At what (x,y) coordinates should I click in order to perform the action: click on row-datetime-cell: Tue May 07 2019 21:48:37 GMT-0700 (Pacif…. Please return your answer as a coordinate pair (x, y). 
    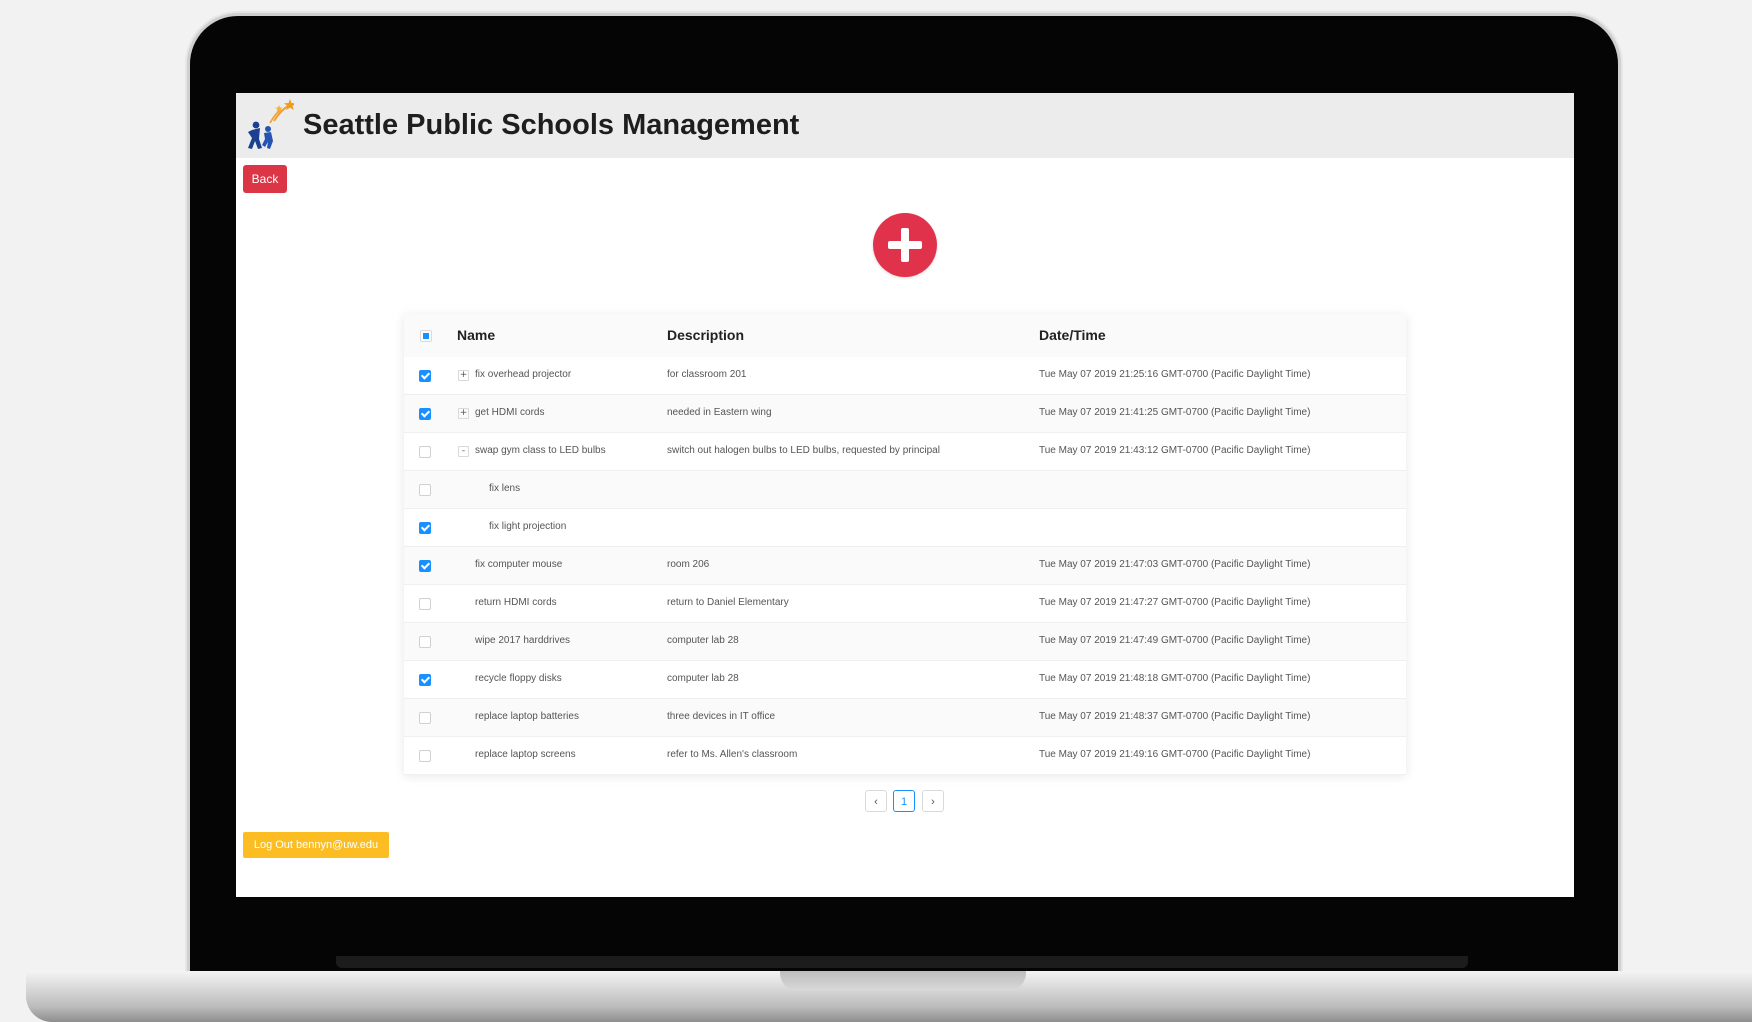
    Looking at the image, I should click on (1175, 716).